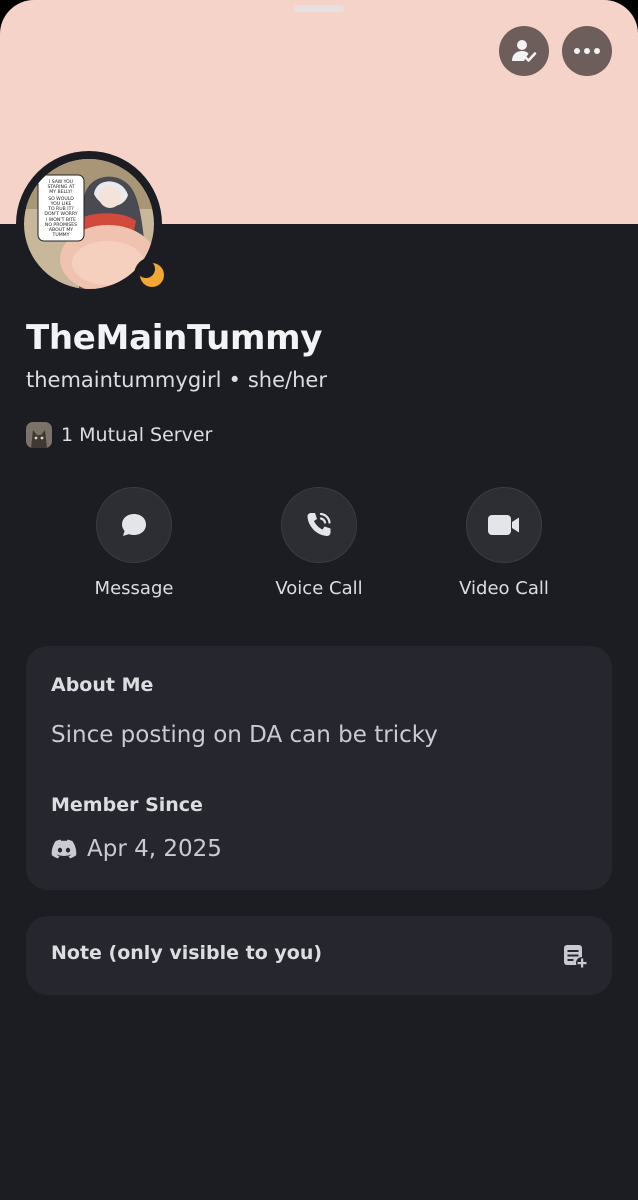 This screenshot has width=638, height=1200. I want to click on video-call-button, so click(504, 525).